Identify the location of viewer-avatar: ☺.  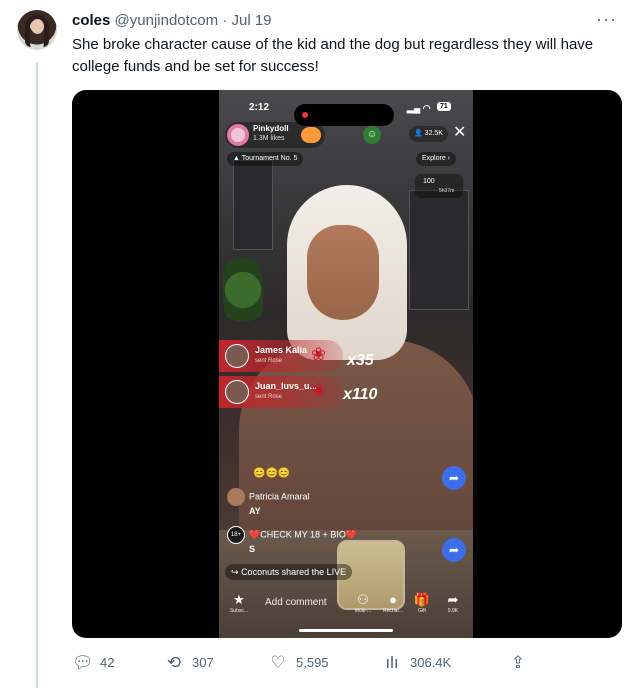
(372, 135).